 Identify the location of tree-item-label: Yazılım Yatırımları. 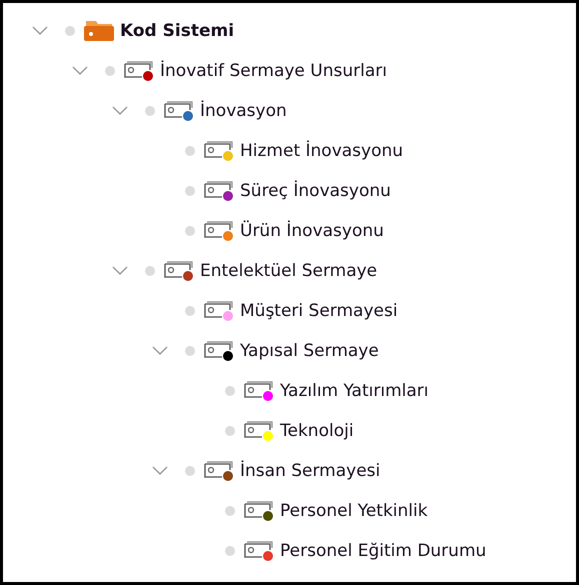
(354, 391).